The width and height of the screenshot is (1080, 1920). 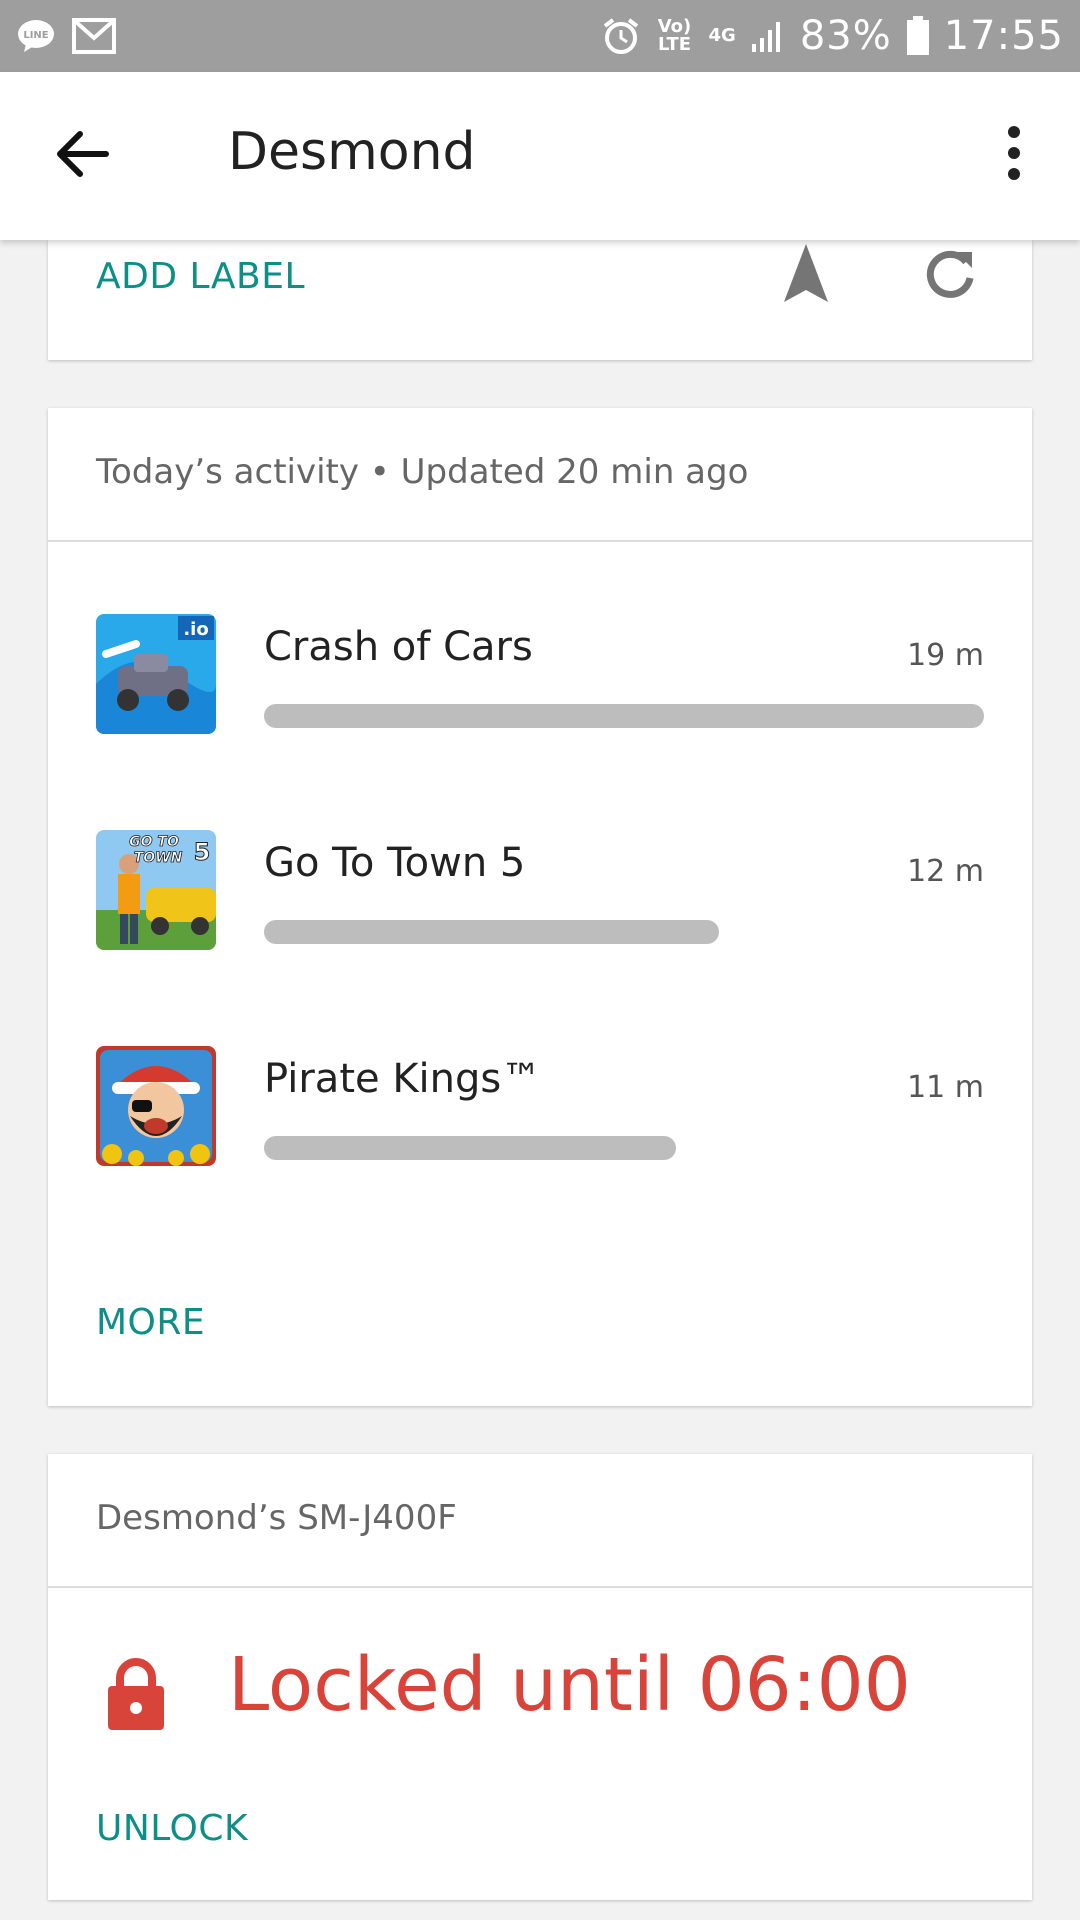 I want to click on alarm-icon, so click(x=620, y=36).